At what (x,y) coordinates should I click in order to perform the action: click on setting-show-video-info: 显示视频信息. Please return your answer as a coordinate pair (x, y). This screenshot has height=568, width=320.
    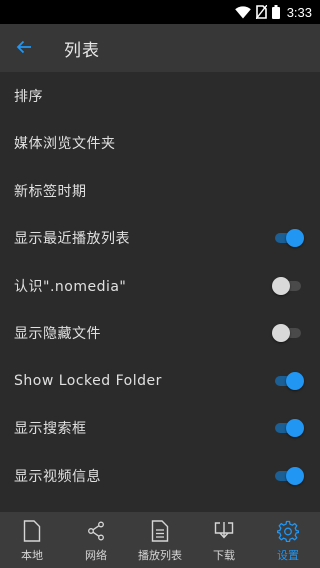
    Looking at the image, I should click on (160, 476).